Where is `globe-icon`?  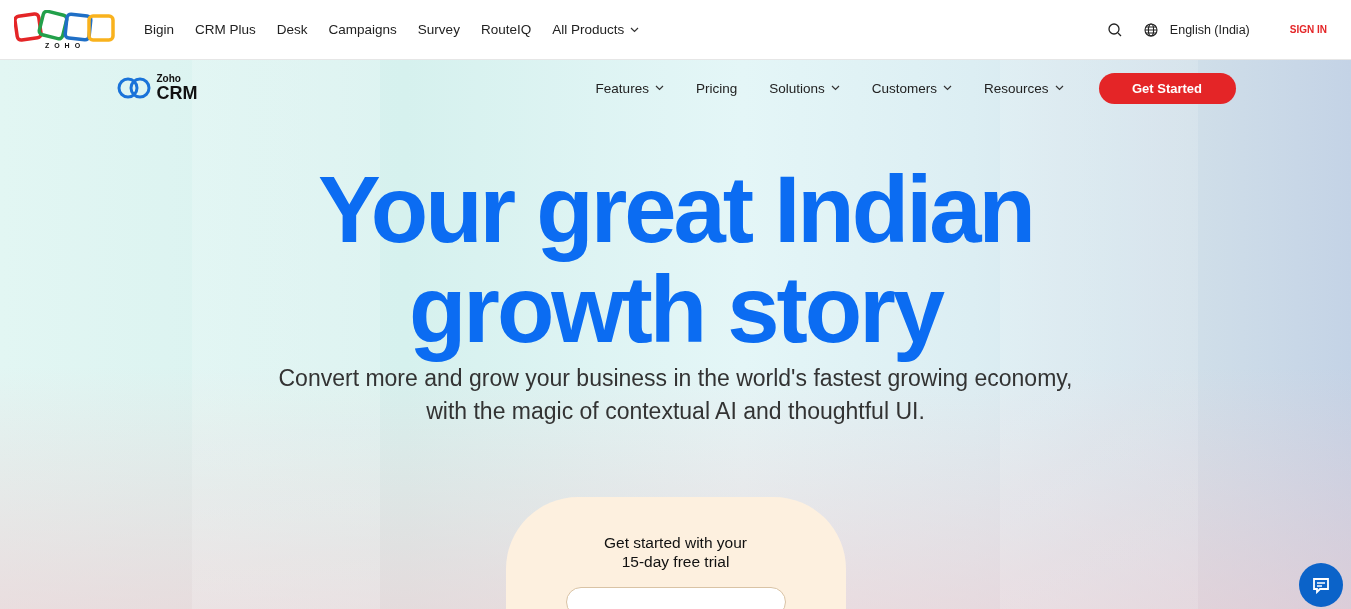
globe-icon is located at coordinates (1150, 29).